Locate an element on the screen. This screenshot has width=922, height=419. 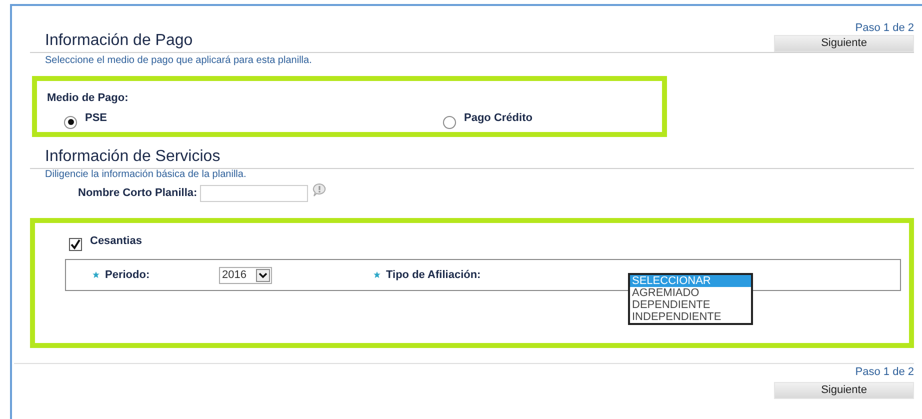
section-title: Información de Servicios is located at coordinates (132, 156).